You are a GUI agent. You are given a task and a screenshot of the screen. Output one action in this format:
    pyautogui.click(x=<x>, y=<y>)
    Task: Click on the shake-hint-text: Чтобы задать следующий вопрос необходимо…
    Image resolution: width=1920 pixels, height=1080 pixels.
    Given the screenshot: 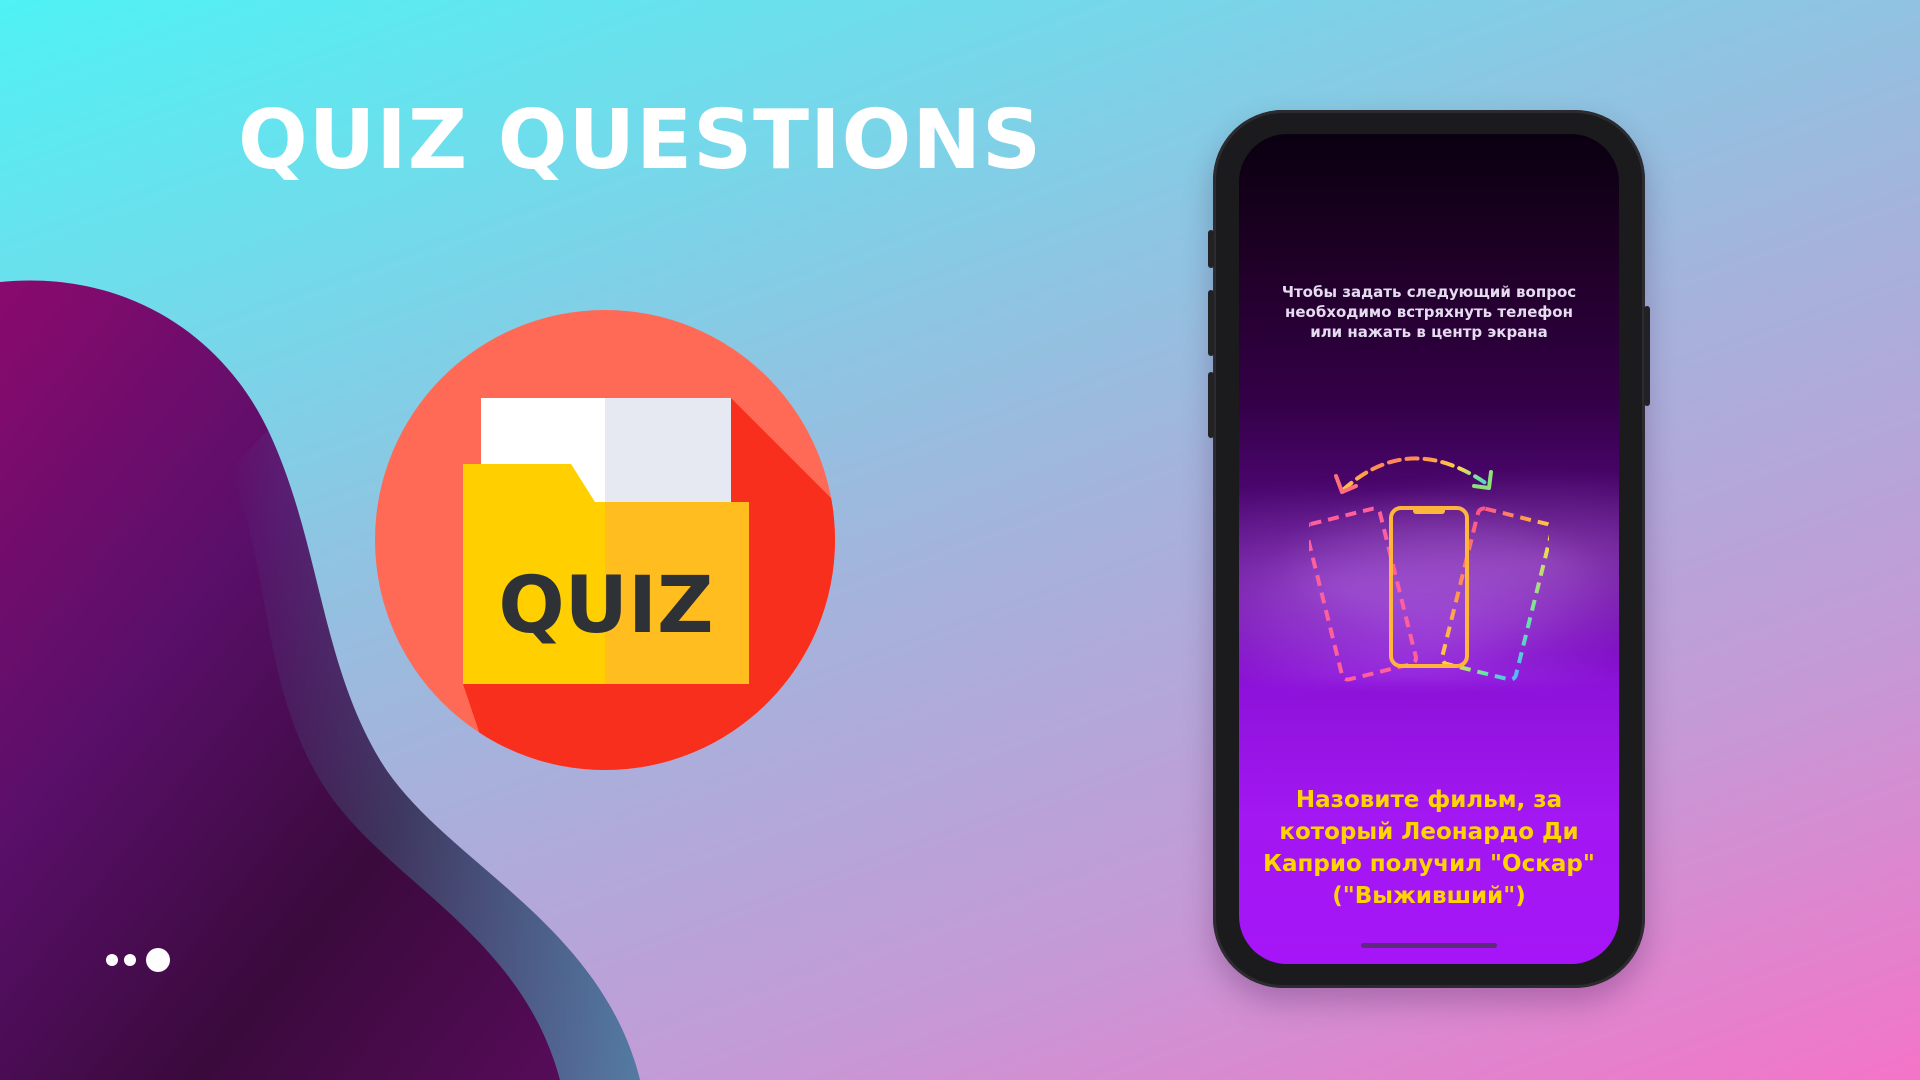 What is the action you would take?
    pyautogui.click(x=1429, y=312)
    